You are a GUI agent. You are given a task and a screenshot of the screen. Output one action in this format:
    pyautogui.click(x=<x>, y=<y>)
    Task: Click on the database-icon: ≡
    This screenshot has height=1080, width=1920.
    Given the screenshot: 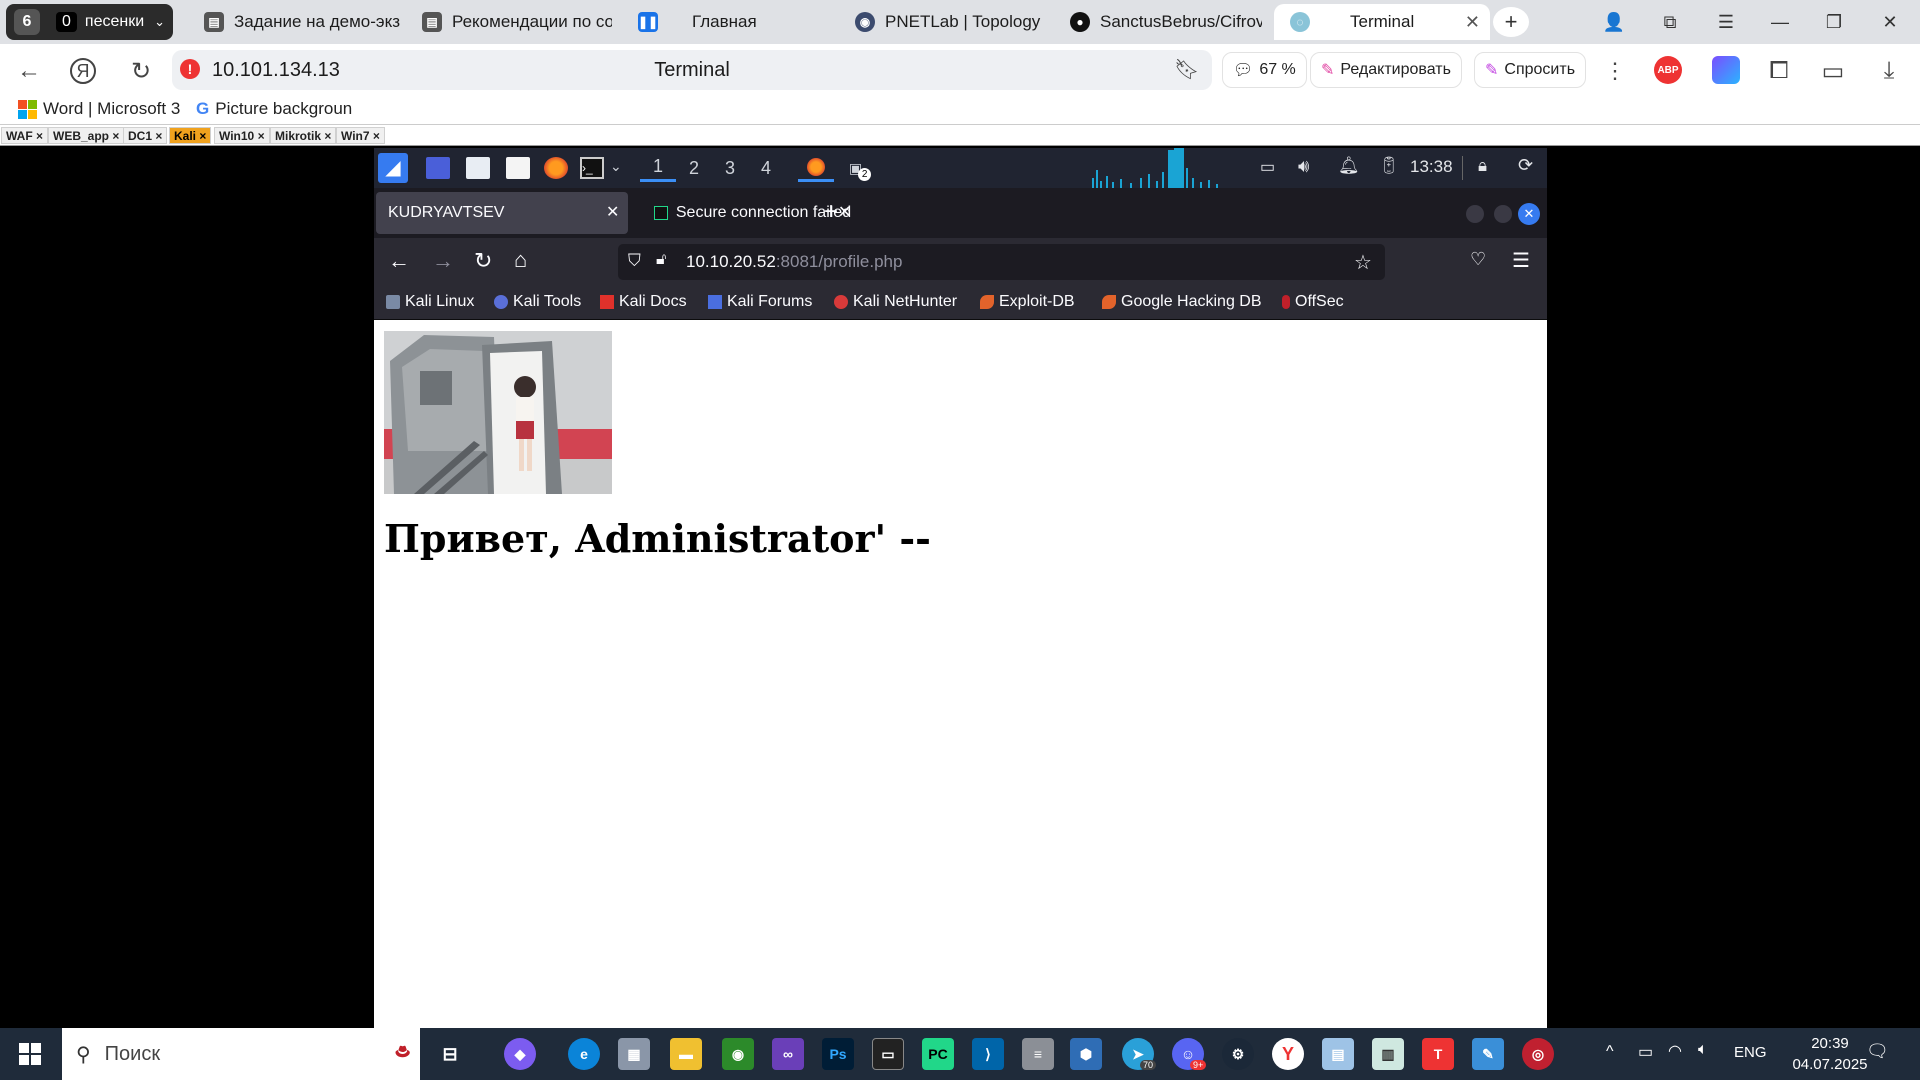 What is the action you would take?
    pyautogui.click(x=1038, y=1054)
    